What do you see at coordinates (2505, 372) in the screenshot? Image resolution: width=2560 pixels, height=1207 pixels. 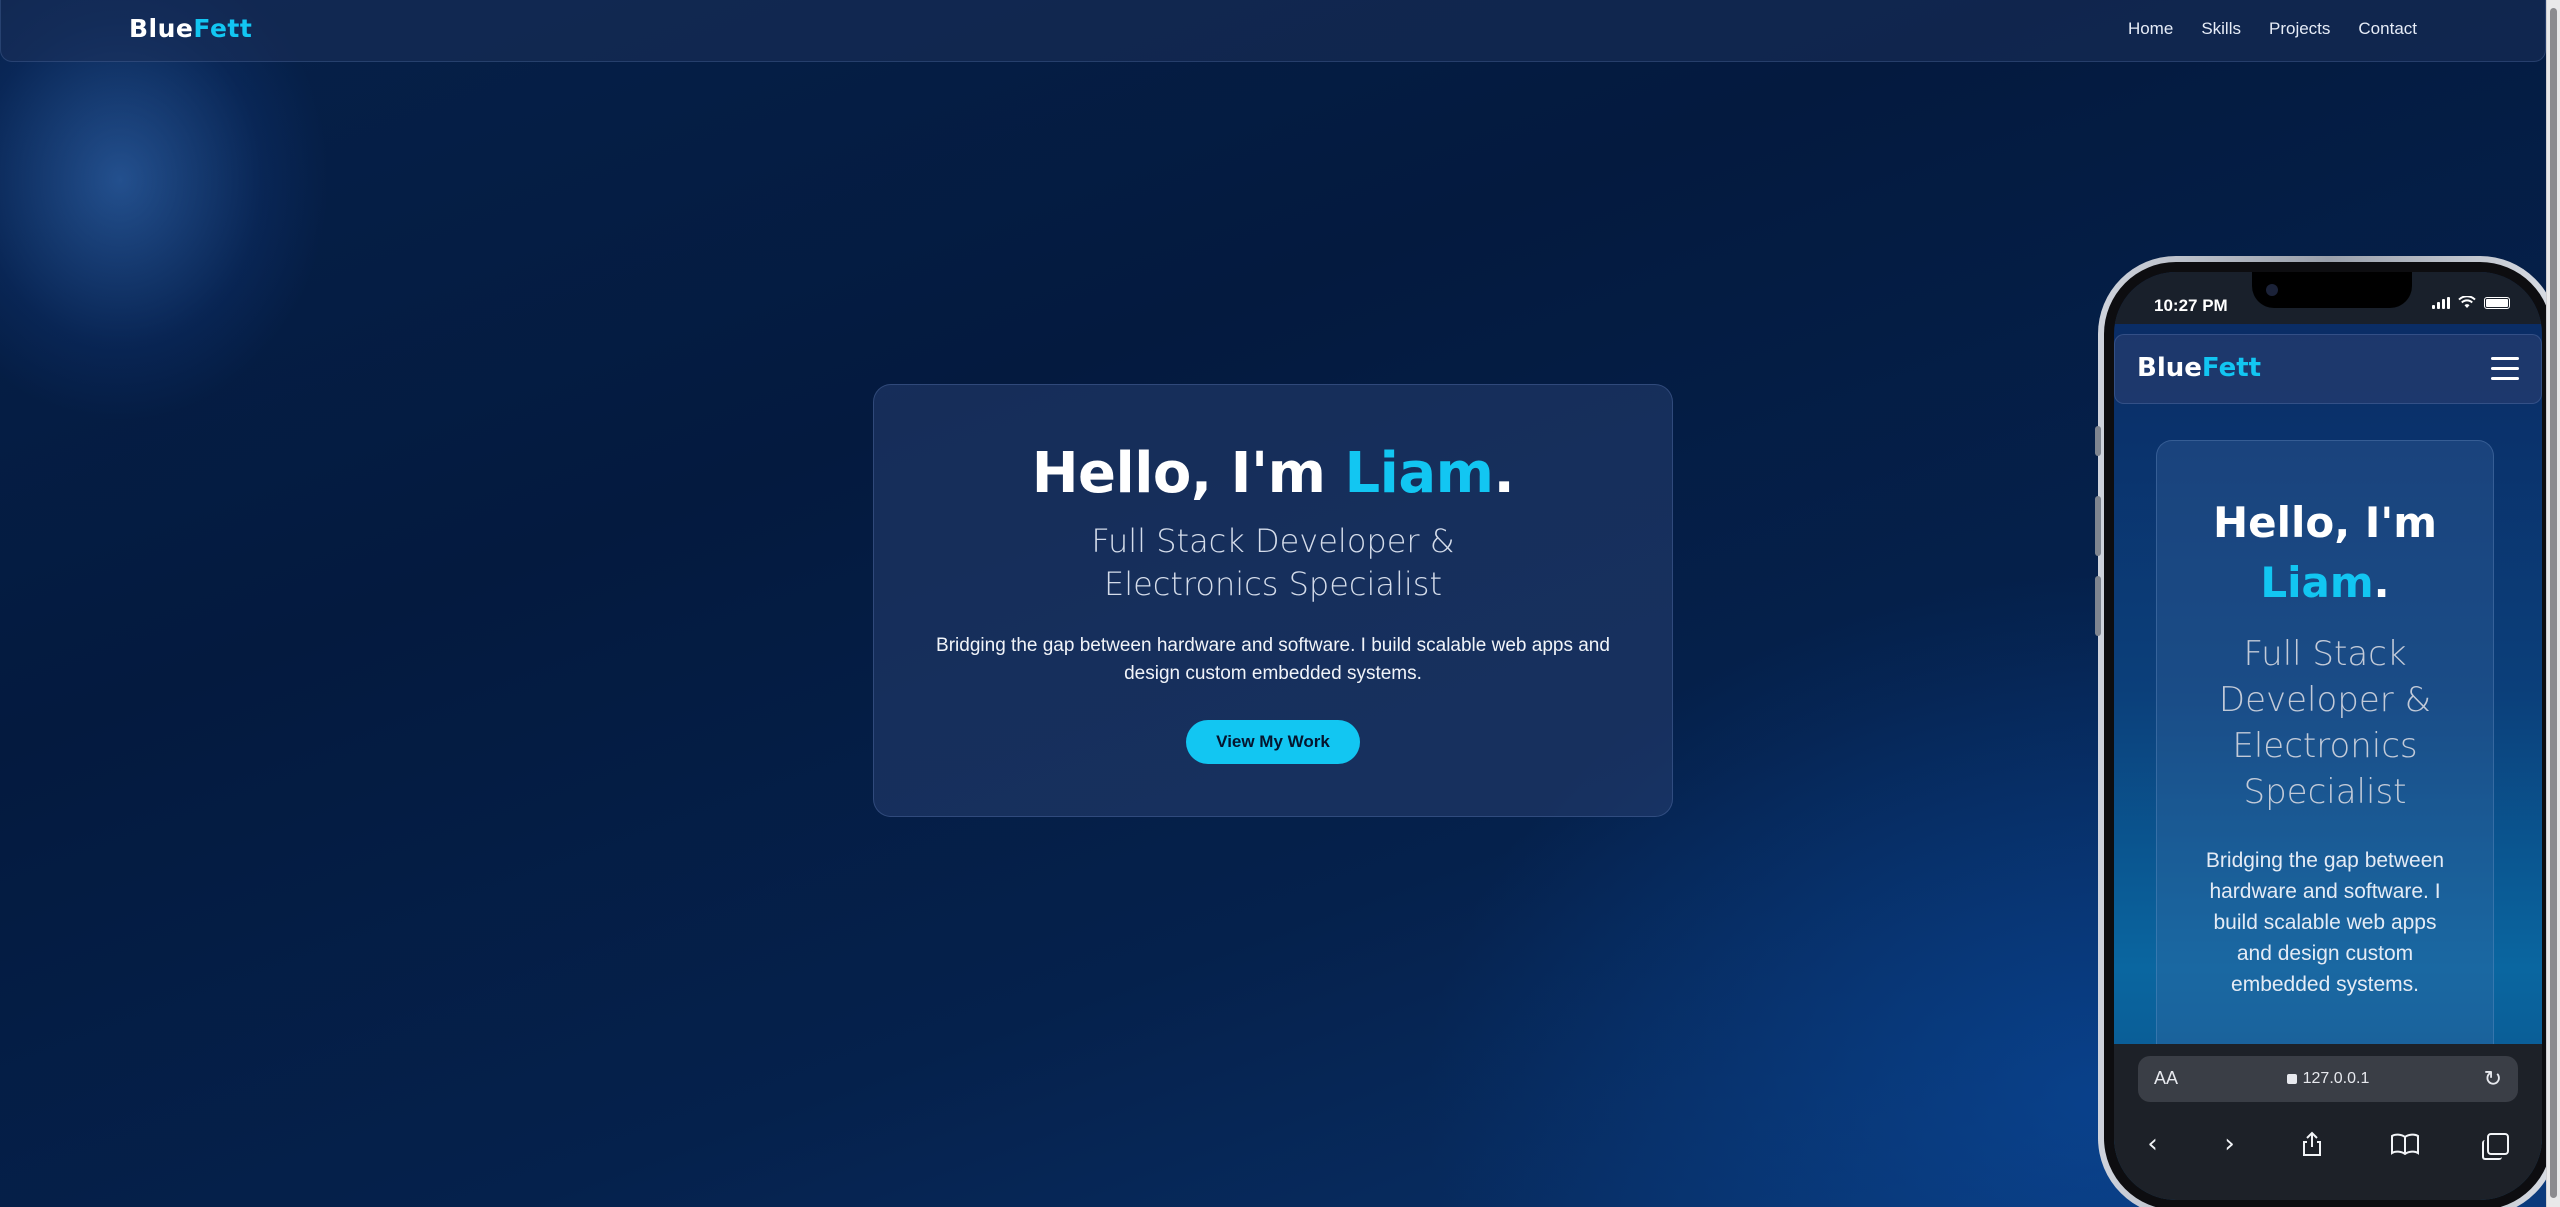 I see `hamburger-icon` at bounding box center [2505, 372].